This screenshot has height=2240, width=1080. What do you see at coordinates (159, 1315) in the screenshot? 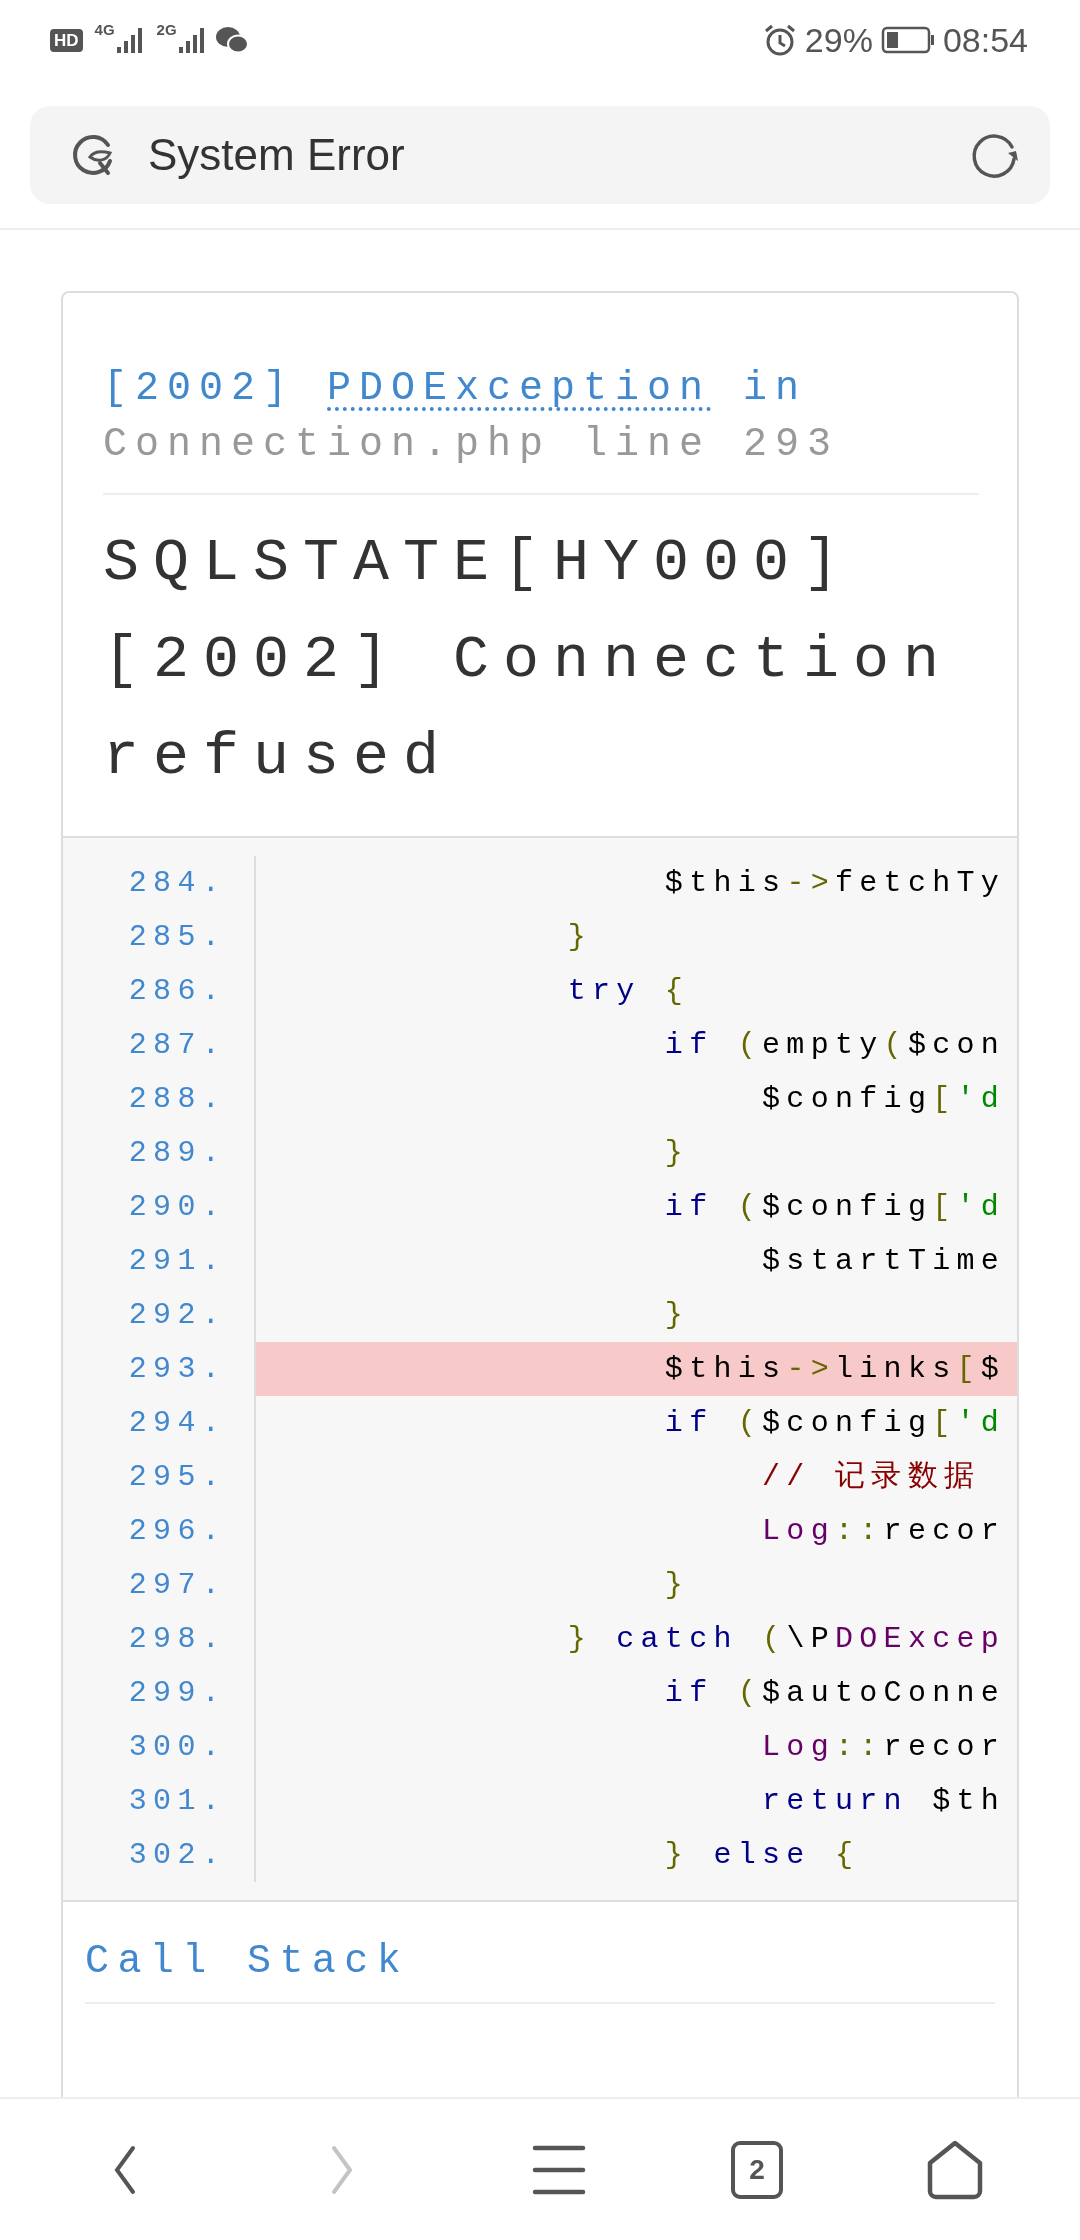
I see `line-number: 292.` at bounding box center [159, 1315].